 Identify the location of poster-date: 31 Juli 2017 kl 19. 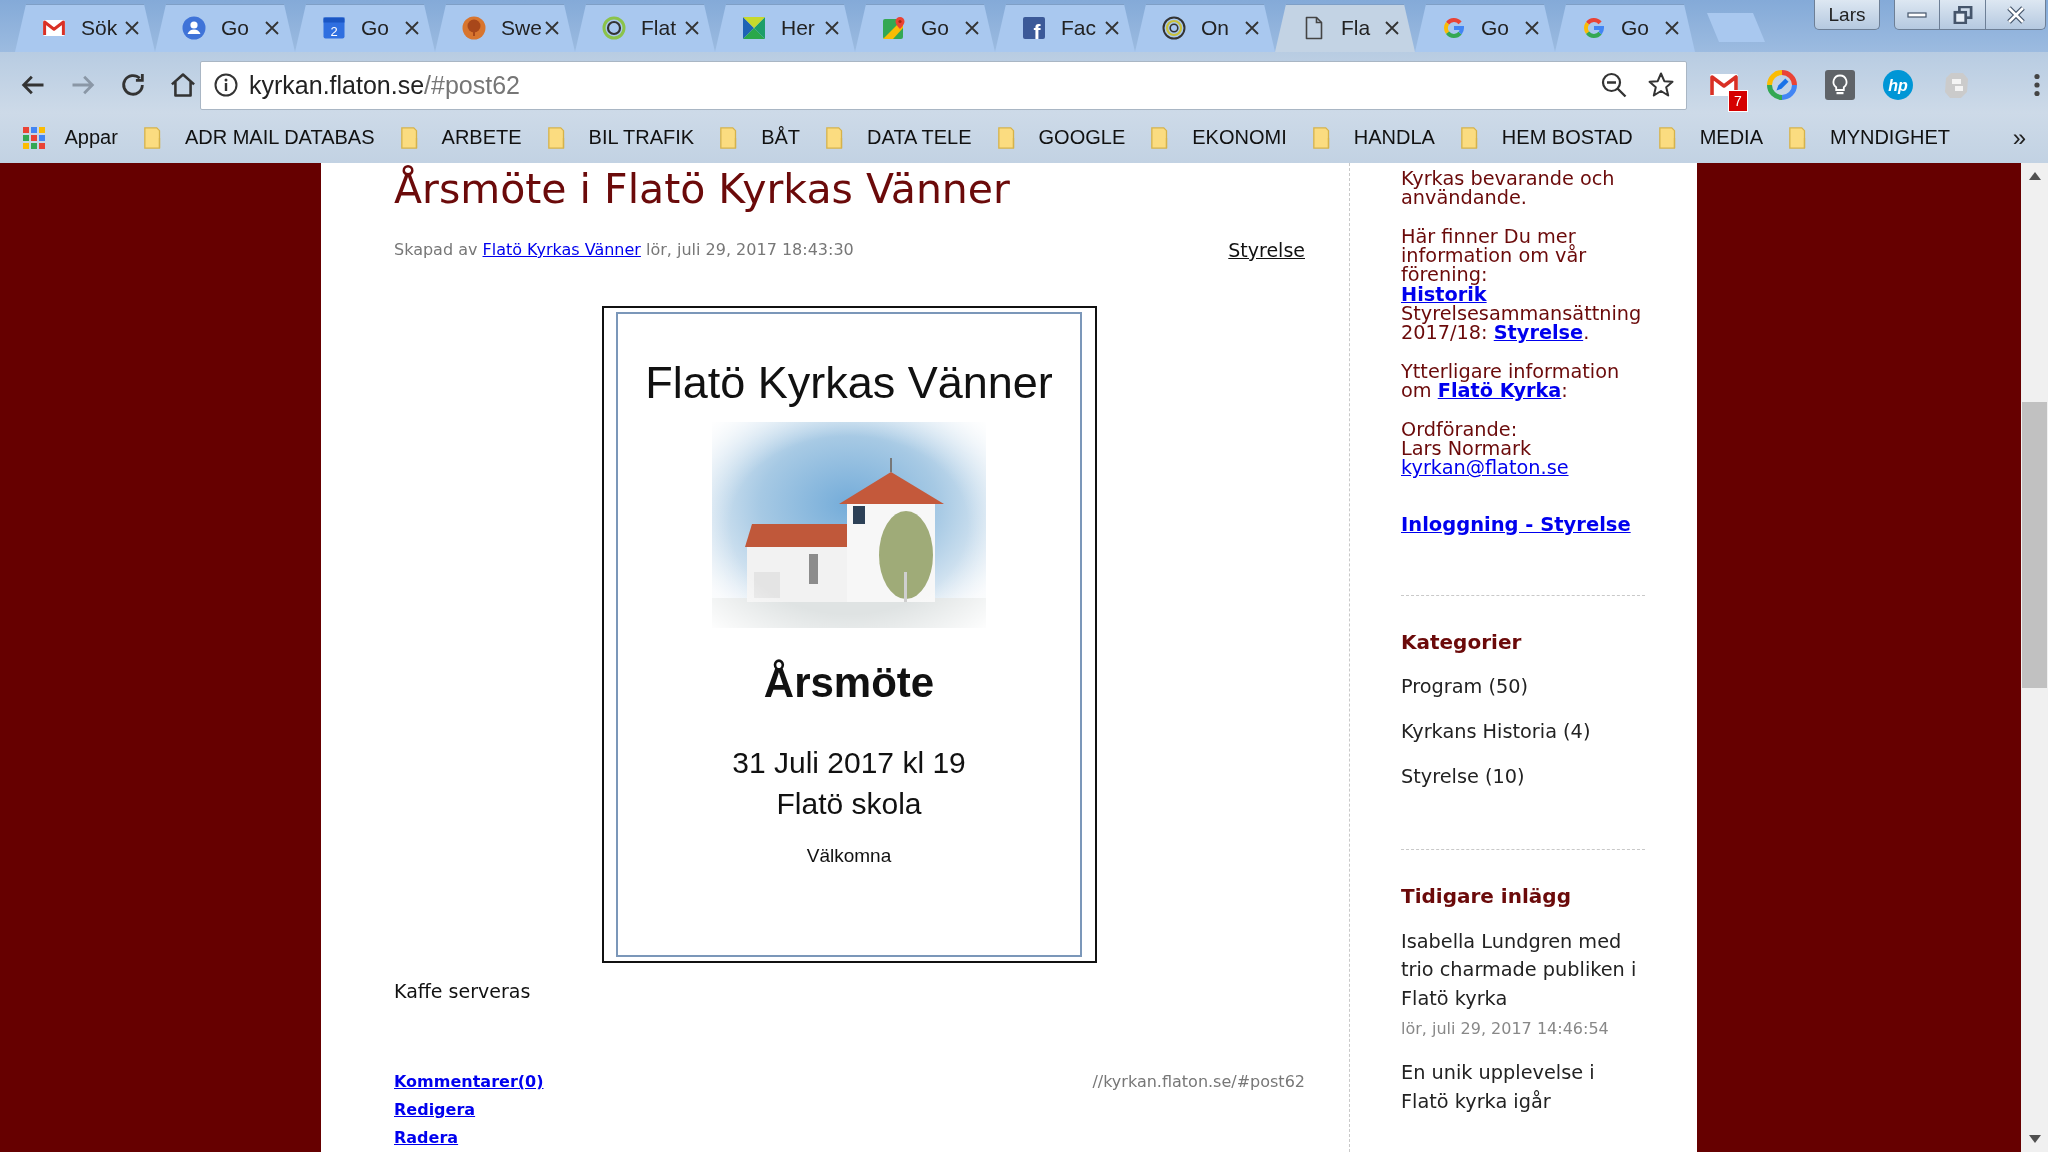
(849, 763).